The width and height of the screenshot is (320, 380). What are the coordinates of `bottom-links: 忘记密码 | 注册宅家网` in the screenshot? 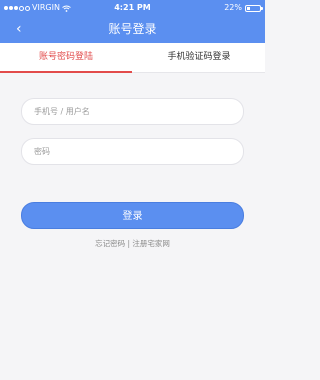 It's located at (132, 243).